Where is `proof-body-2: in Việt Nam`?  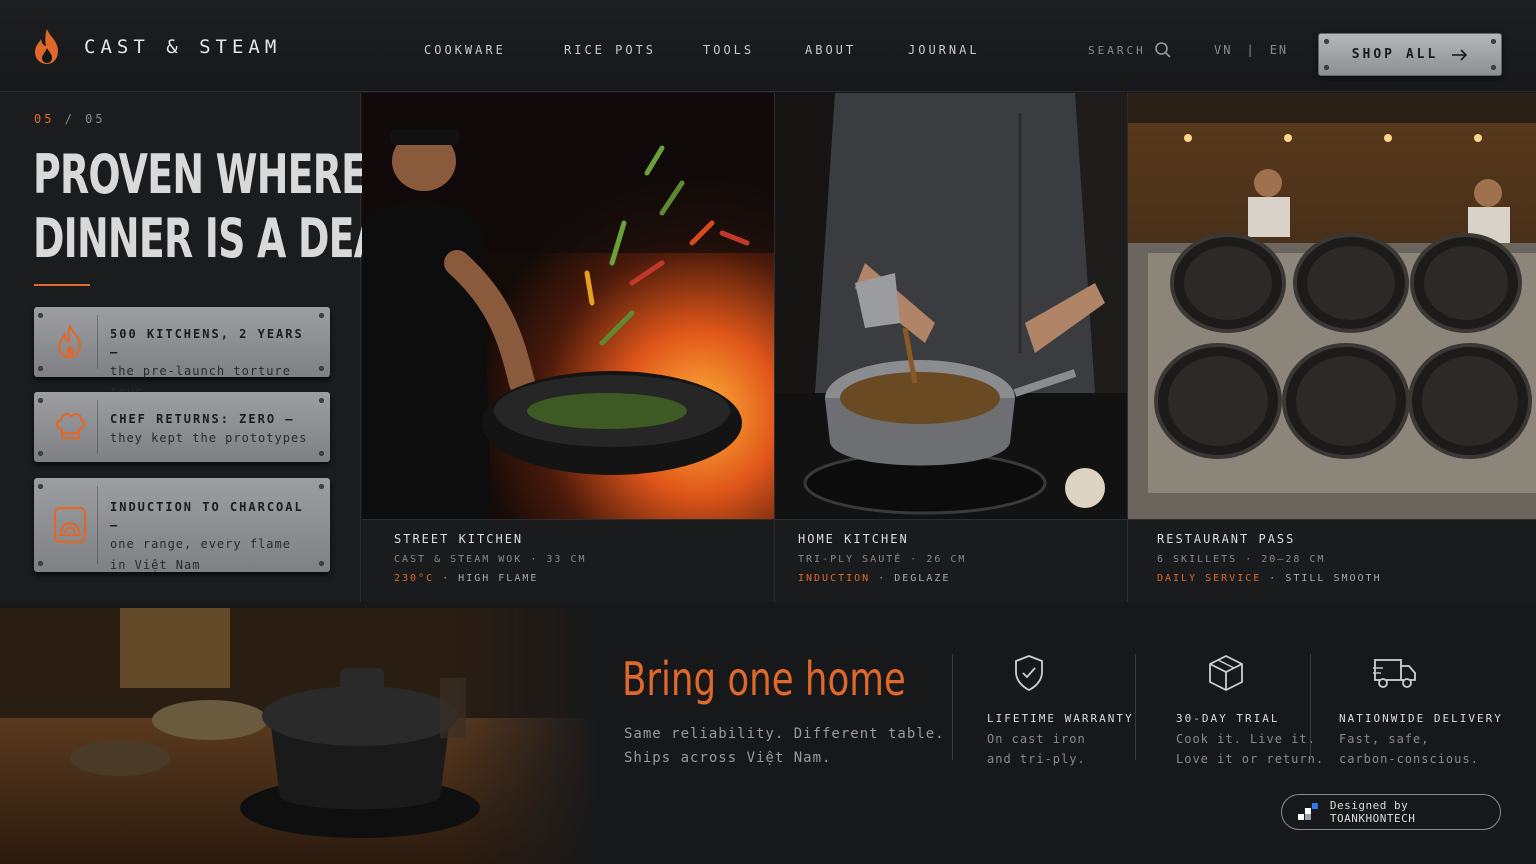
proof-body-2: in Việt Nam is located at coordinates (155, 565).